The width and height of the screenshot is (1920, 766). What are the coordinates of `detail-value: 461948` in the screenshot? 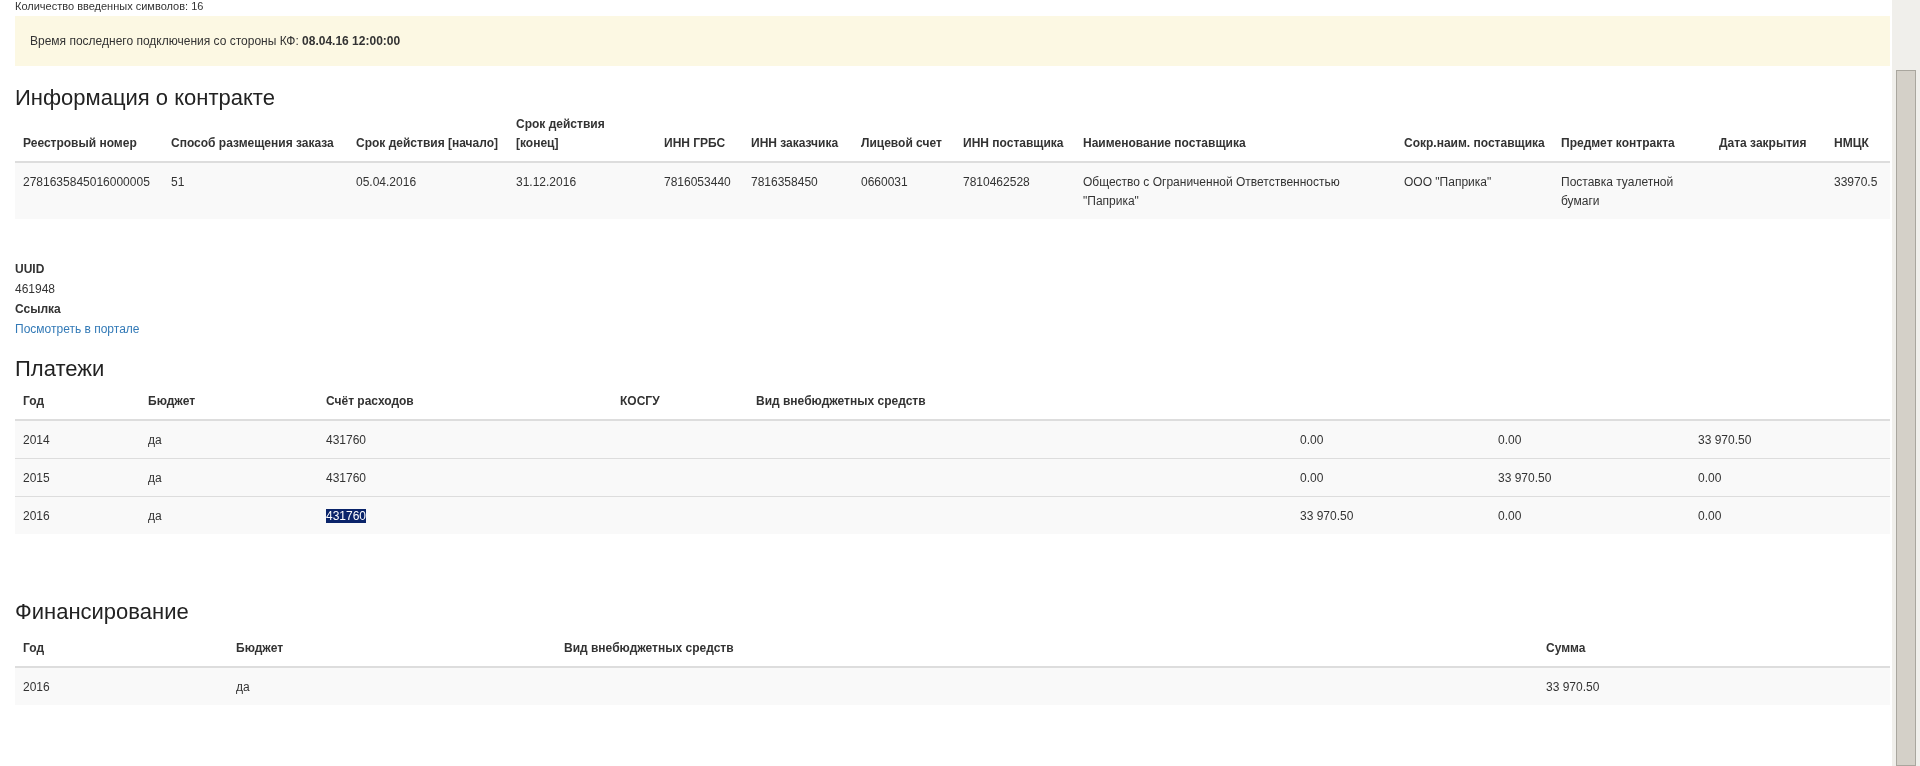 It's located at (36, 289).